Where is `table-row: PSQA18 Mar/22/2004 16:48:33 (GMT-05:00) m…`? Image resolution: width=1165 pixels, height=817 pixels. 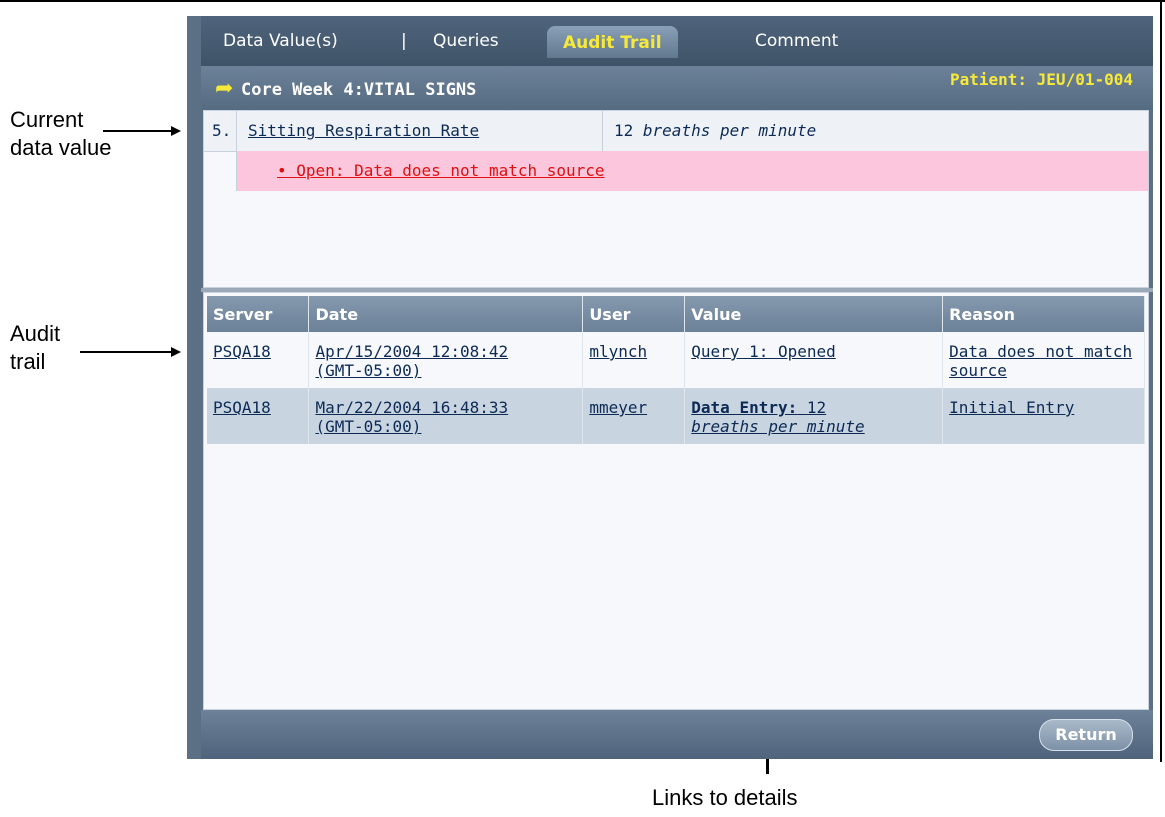
table-row: PSQA18 Mar/22/2004 16:48:33 (GMT-05:00) m… is located at coordinates (676, 416).